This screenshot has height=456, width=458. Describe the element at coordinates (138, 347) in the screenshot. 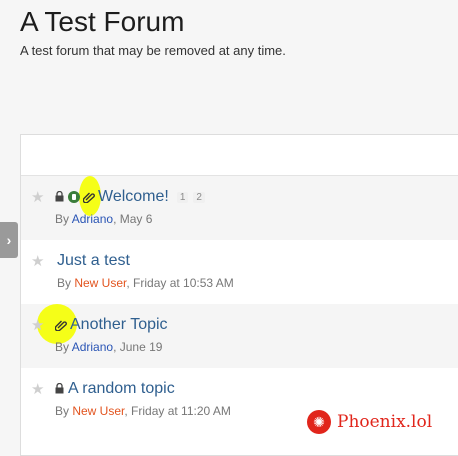

I see `topic-date: , June 19` at that location.